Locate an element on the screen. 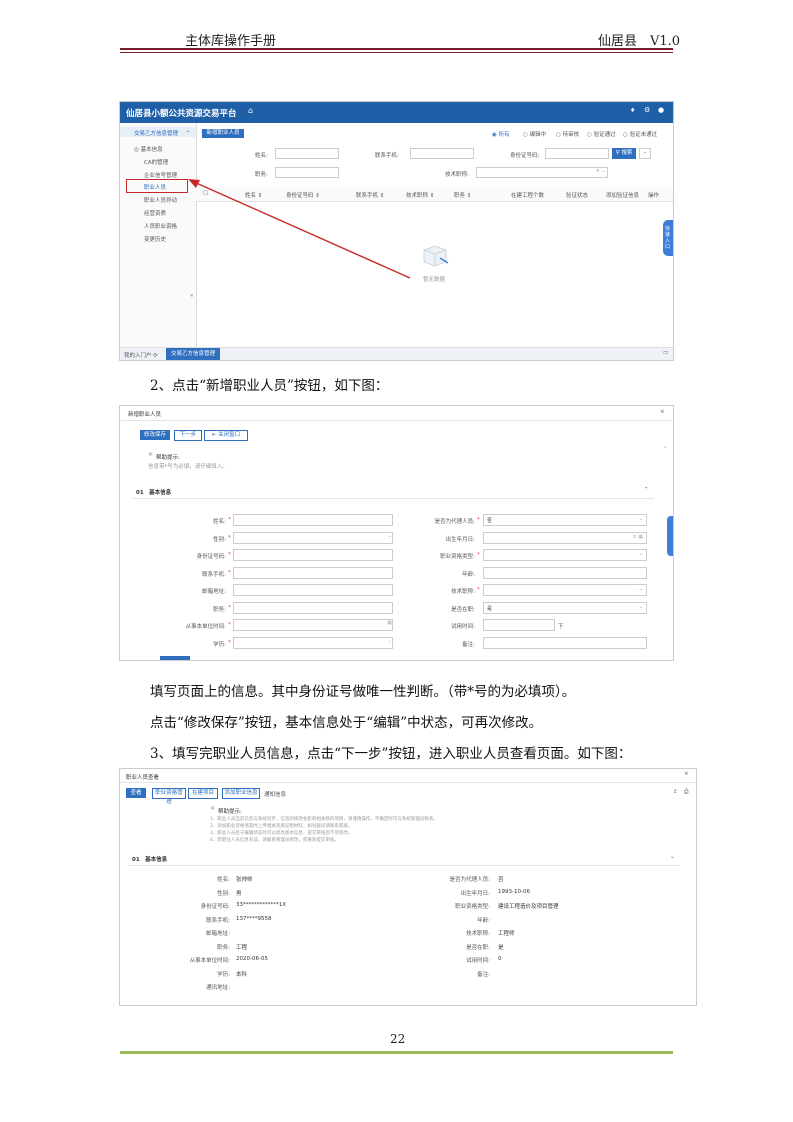 Image resolution: width=793 pixels, height=1122 pixels. filter-id-input is located at coordinates (577, 153).